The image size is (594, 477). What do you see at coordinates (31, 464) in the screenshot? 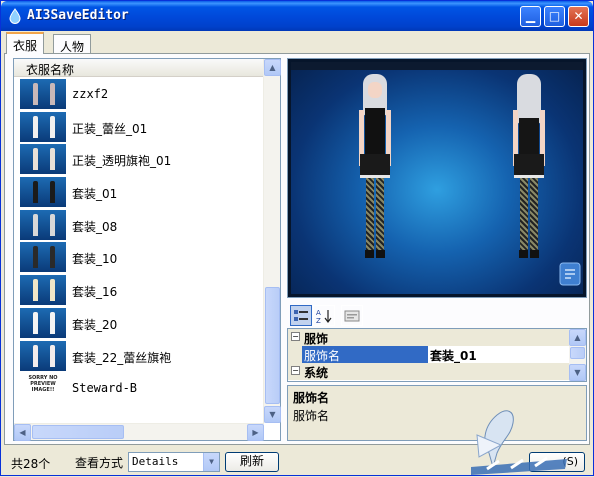
I see `item-count: 共28个` at bounding box center [31, 464].